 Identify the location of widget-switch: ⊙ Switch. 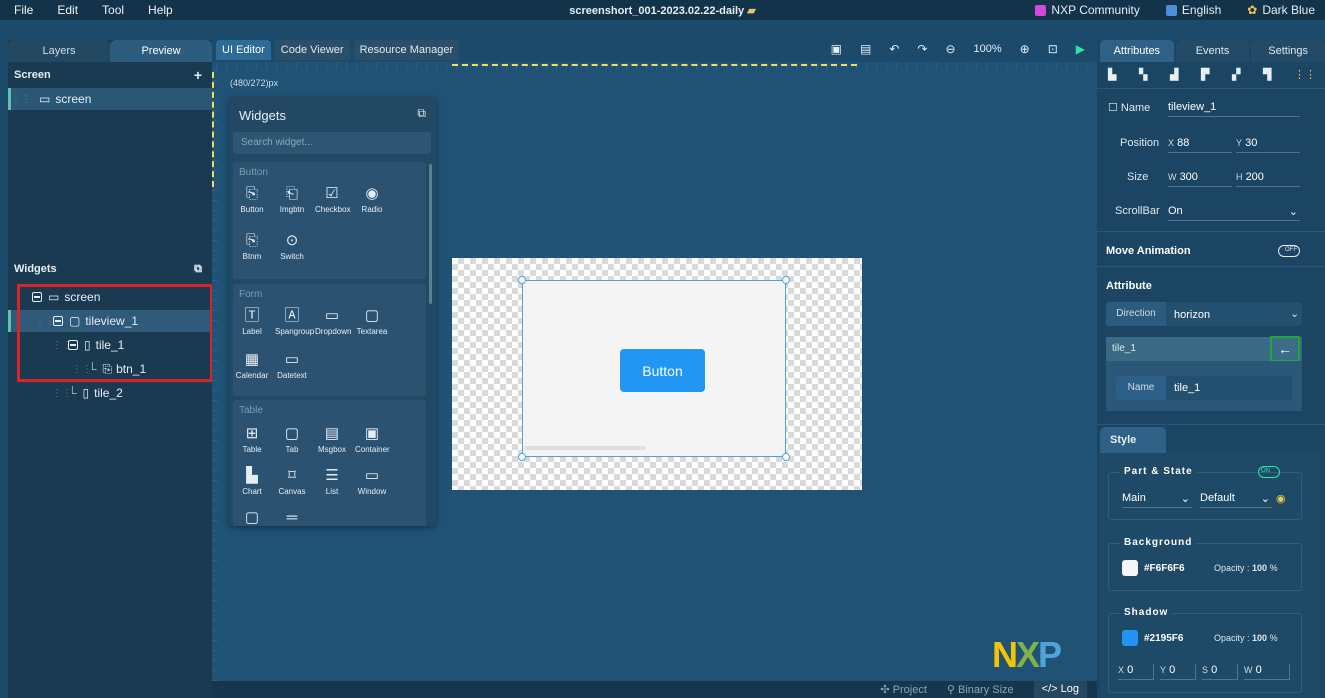
(292, 246).